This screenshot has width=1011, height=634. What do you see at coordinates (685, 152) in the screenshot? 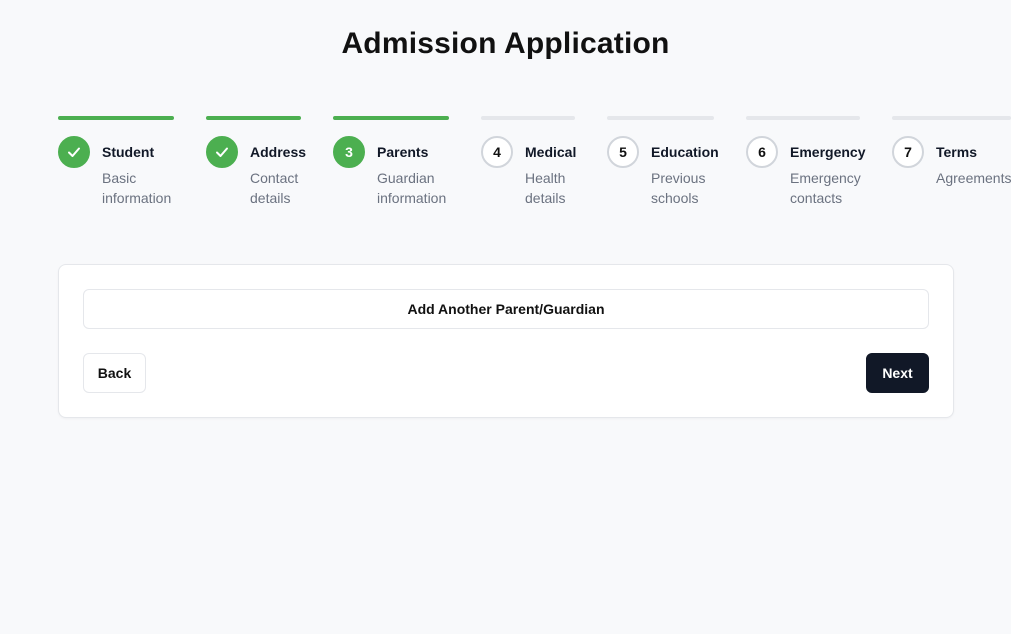
I see `step-title: Education` at bounding box center [685, 152].